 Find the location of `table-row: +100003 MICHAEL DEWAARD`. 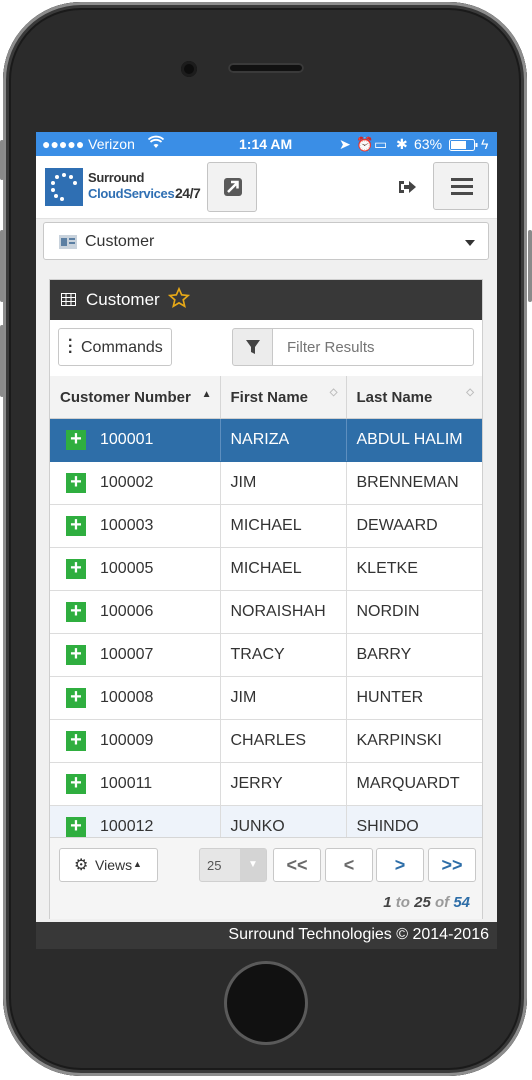

table-row: +100003 MICHAEL DEWAARD is located at coordinates (266, 526).